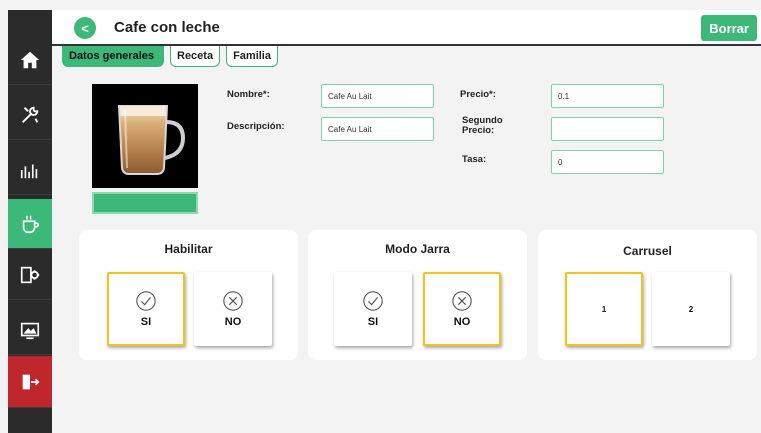 This screenshot has height=433, width=761. I want to click on carrusel-option-1-label: 1, so click(604, 309).